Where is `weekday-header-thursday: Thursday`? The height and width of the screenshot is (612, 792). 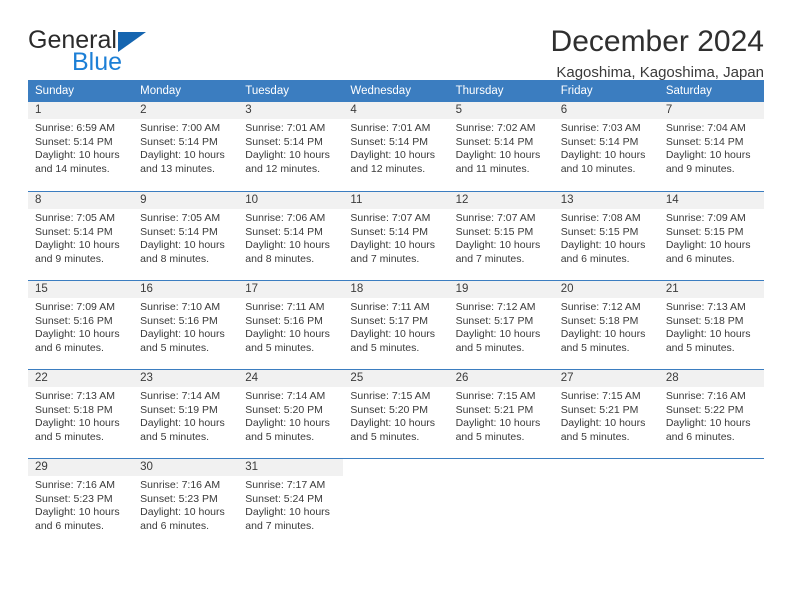 weekday-header-thursday: Thursday is located at coordinates (479, 91).